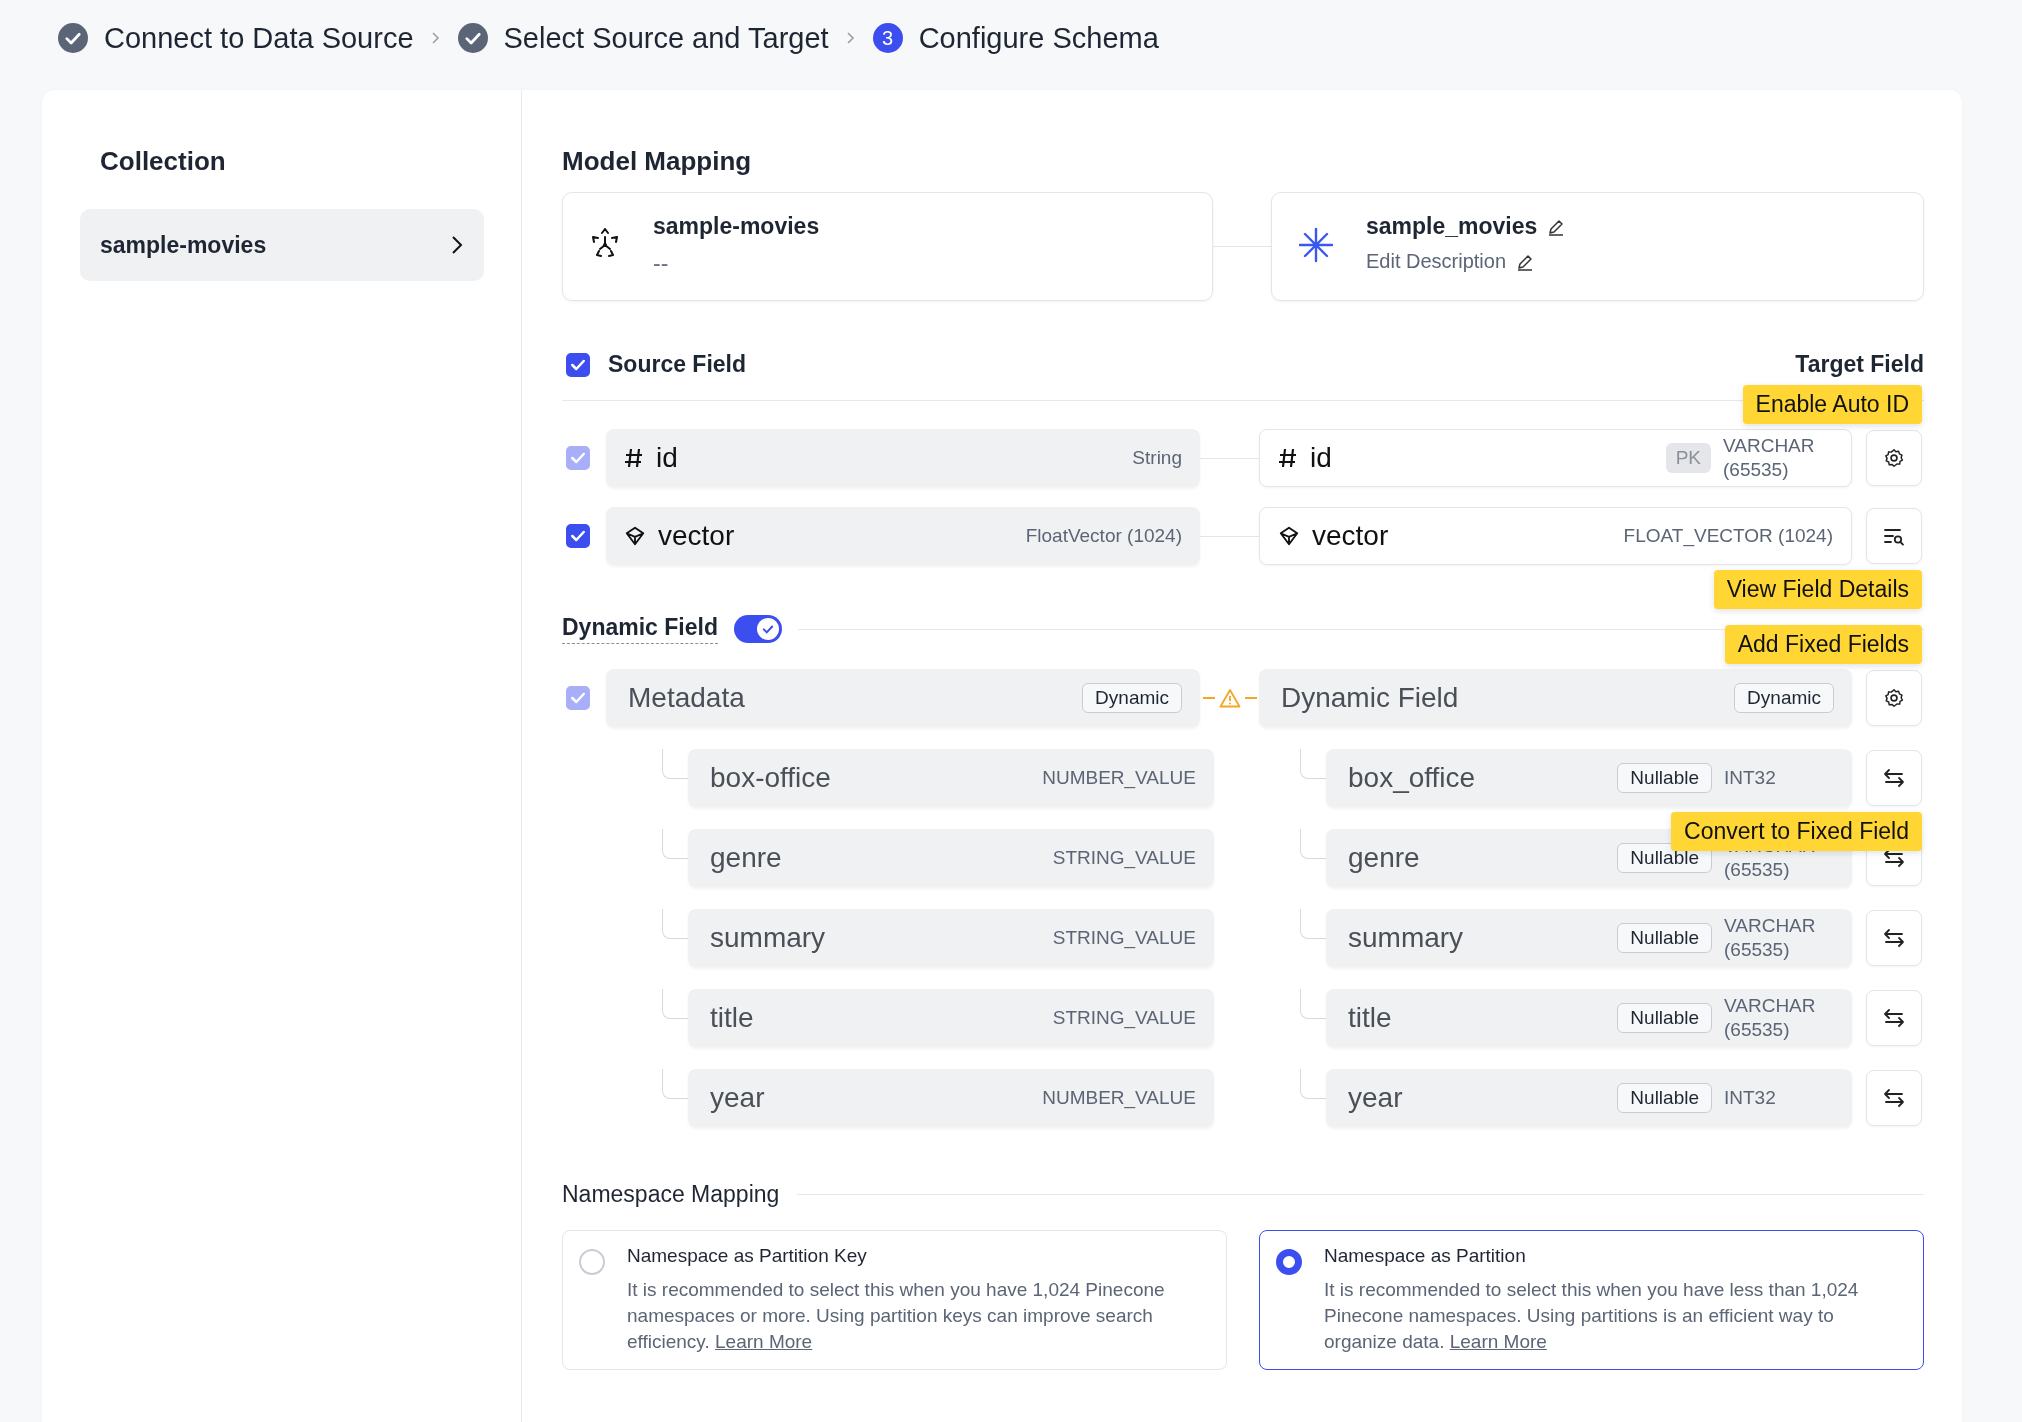 This screenshot has height=1422, width=2022. What do you see at coordinates (1728, 536) in the screenshot?
I see `field-type: FLOAT_VECTOR (1024)` at bounding box center [1728, 536].